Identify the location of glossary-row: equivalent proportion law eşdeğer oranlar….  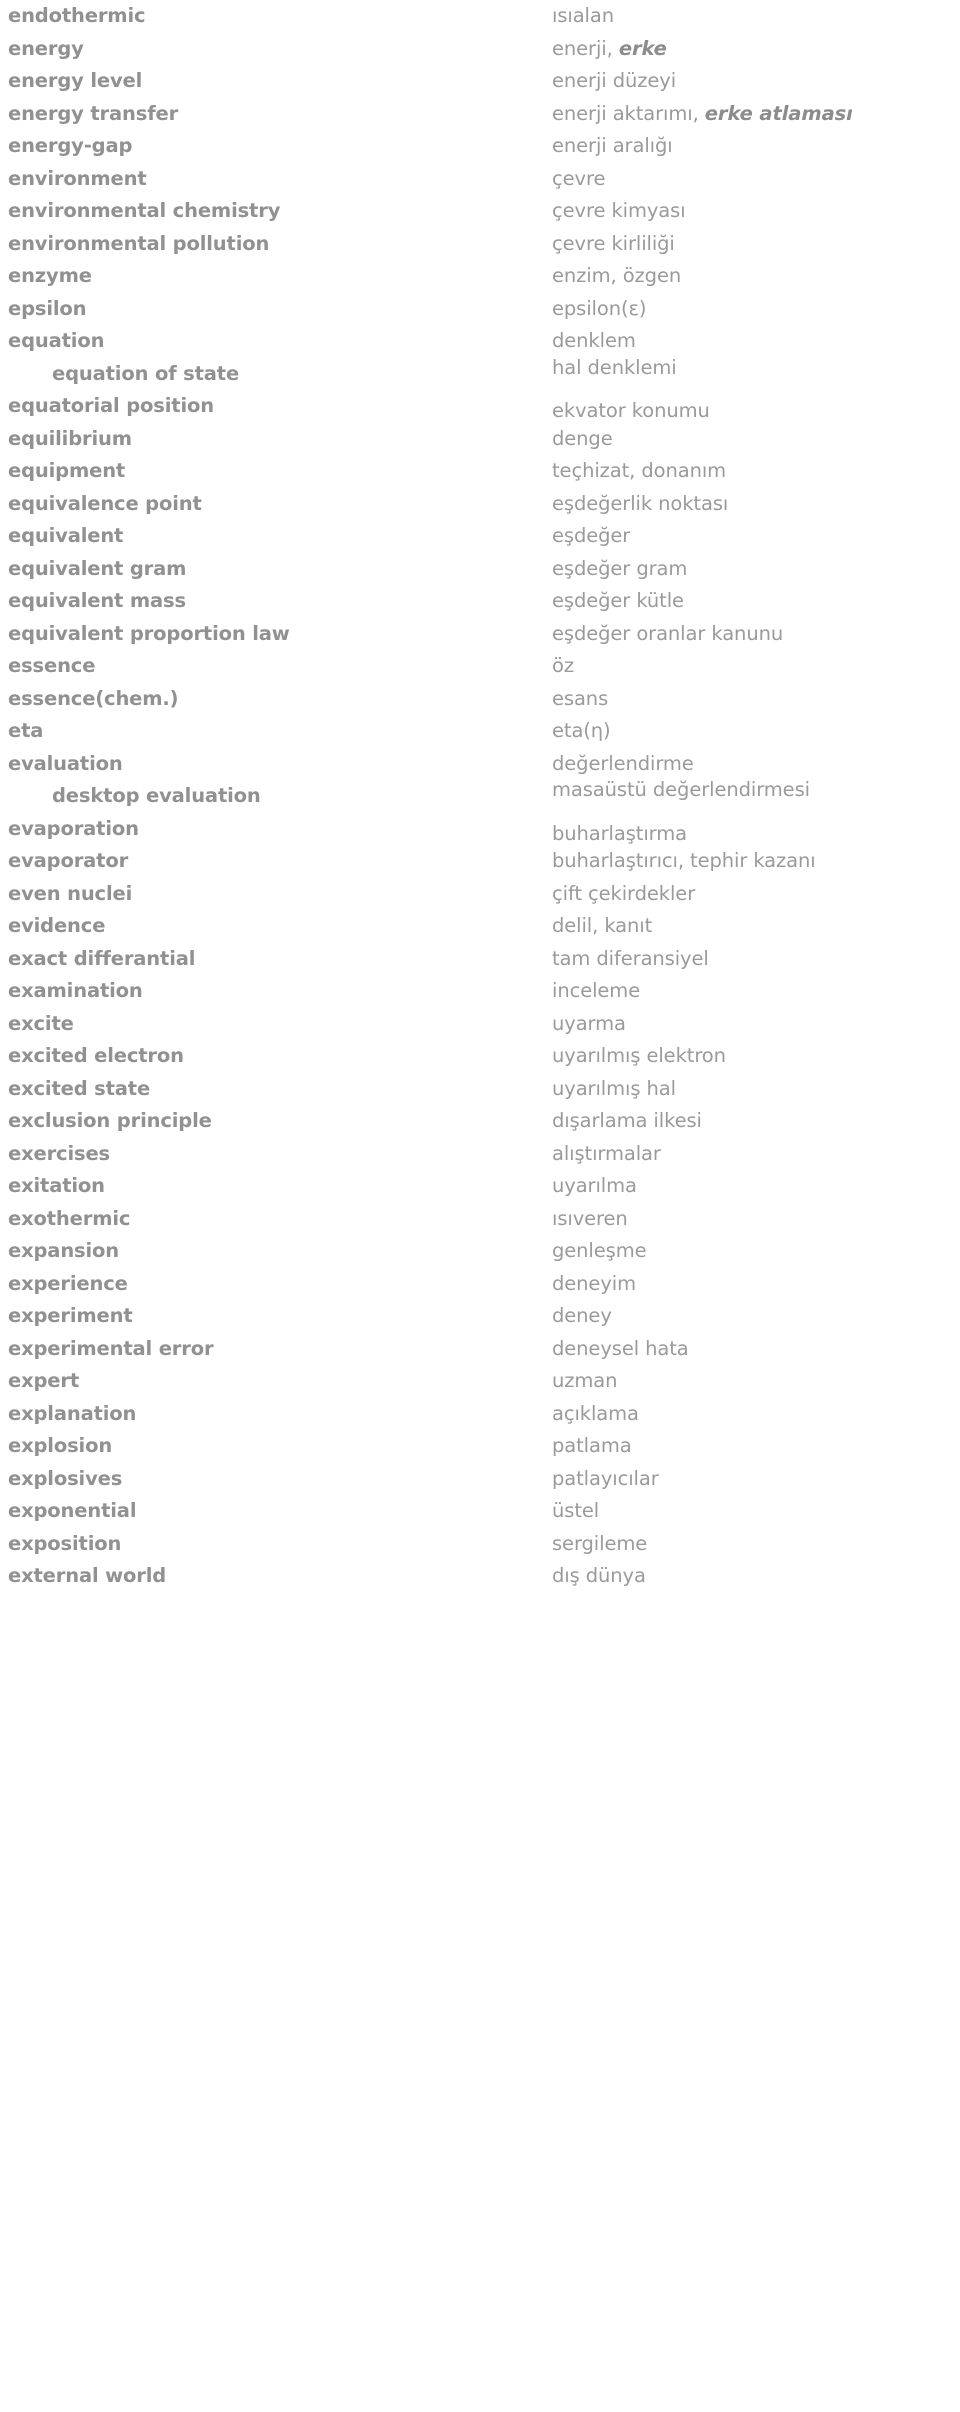
(480, 634).